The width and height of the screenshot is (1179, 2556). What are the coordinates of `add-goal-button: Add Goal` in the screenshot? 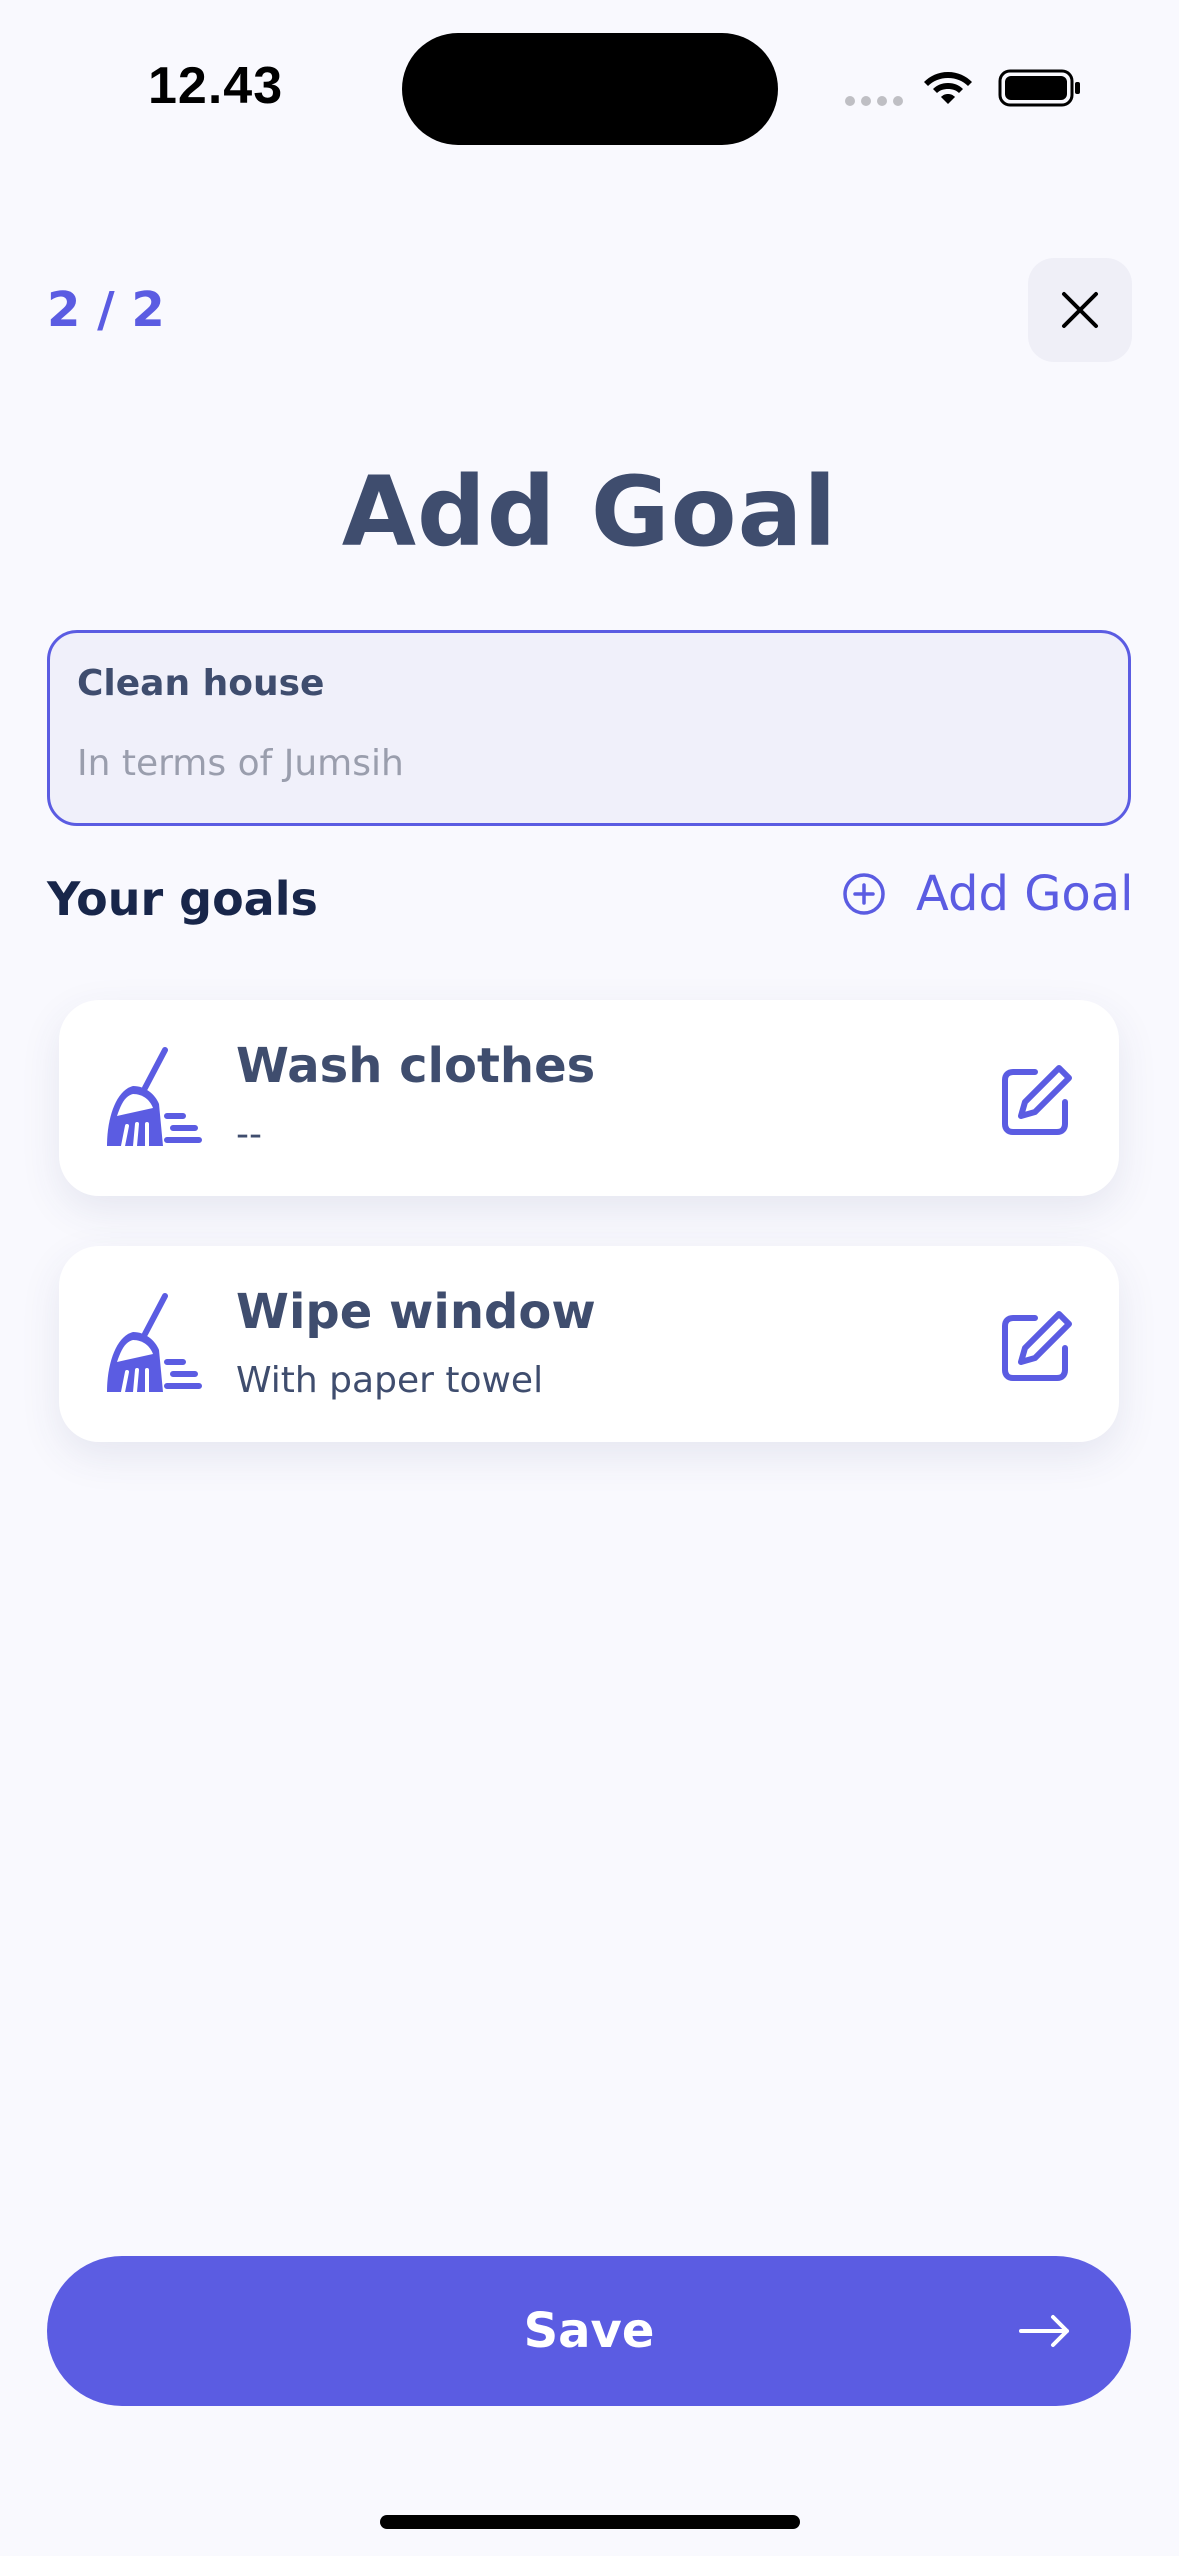 It's located at (988, 894).